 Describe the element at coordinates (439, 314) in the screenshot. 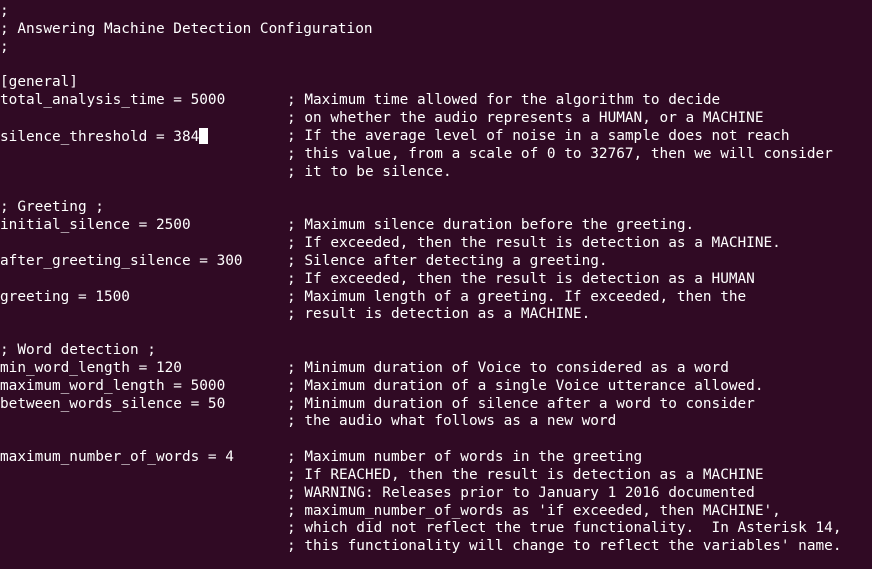

I see `line-comment: ; result is detection as a MACHINE.` at that location.